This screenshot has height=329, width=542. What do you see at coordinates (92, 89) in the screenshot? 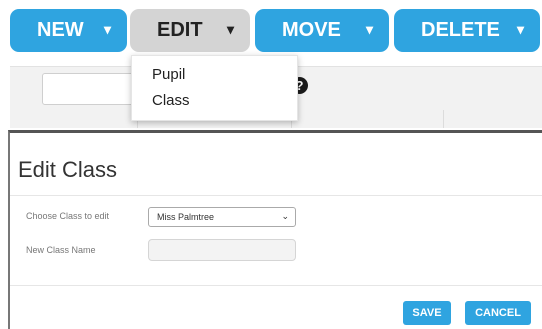
I see `background-input` at bounding box center [92, 89].